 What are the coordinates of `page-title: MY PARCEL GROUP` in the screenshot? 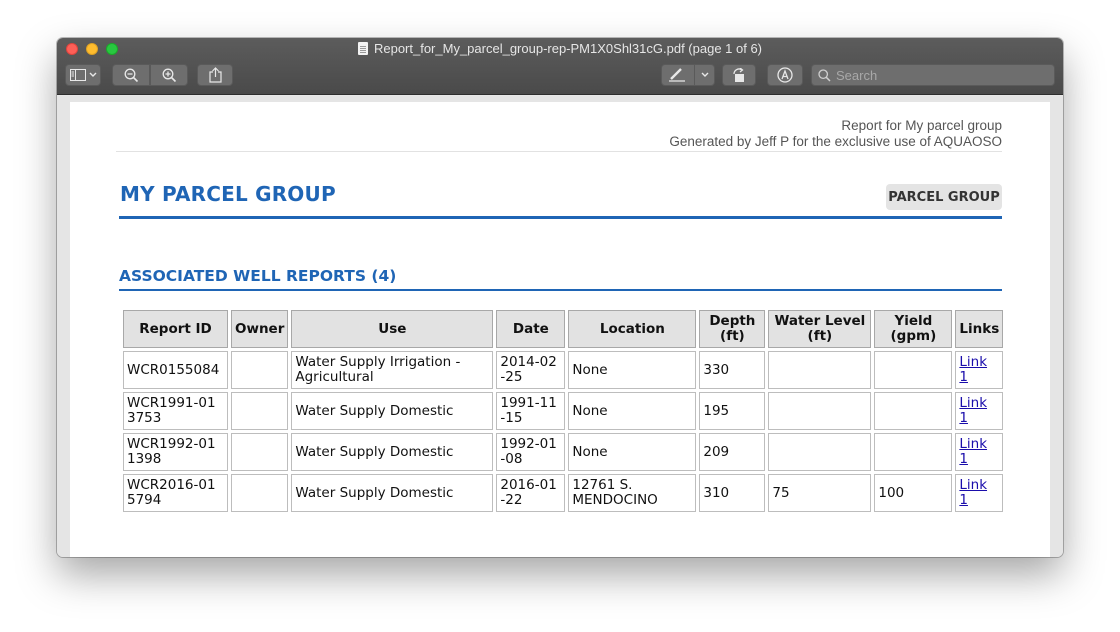 It's located at (228, 194).